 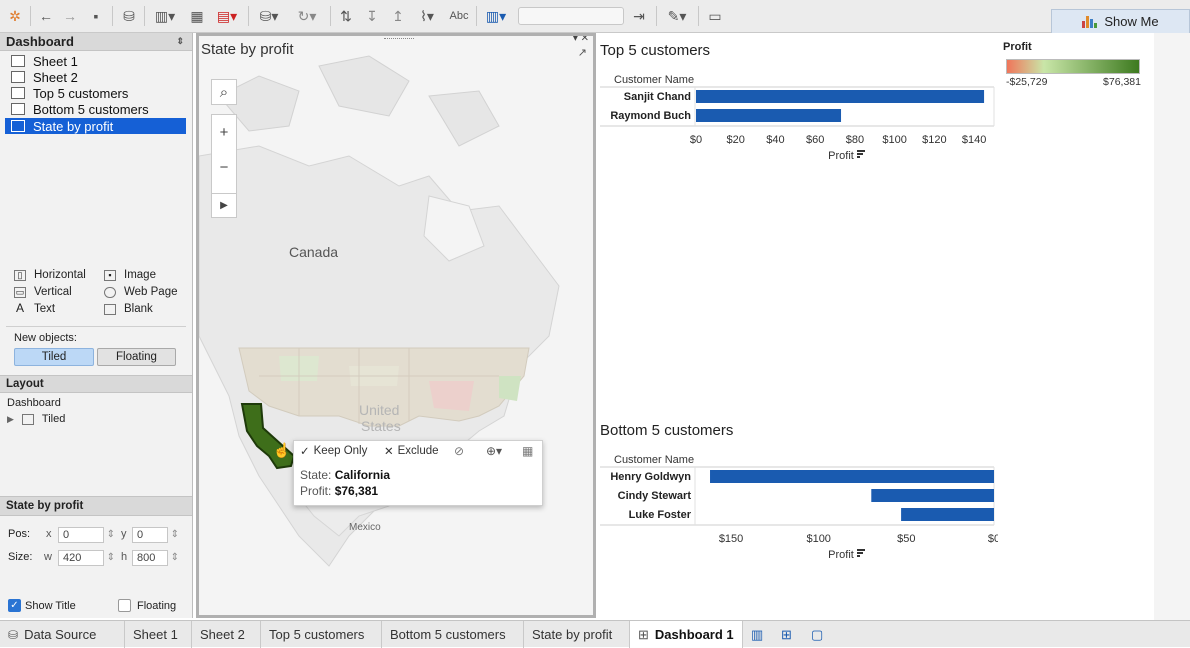 What do you see at coordinates (667, 430) in the screenshot?
I see `bottom-5-chart-title: Bottom 5 customers` at bounding box center [667, 430].